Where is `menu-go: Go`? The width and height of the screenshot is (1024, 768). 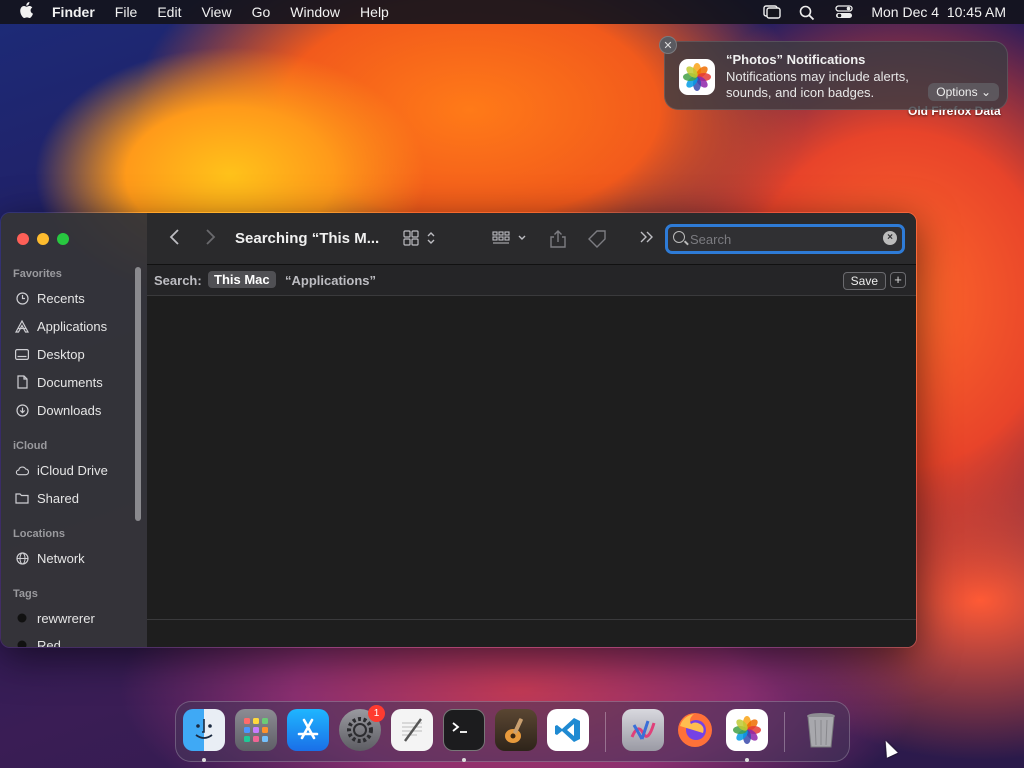
menu-go: Go is located at coordinates (261, 12).